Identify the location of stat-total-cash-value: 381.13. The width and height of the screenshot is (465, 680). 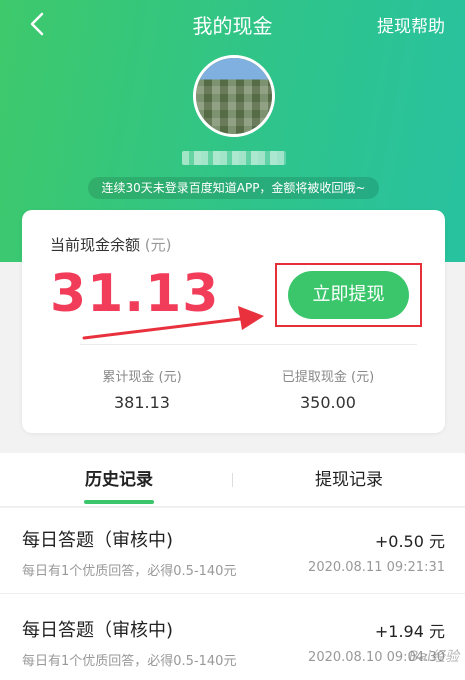
(142, 402).